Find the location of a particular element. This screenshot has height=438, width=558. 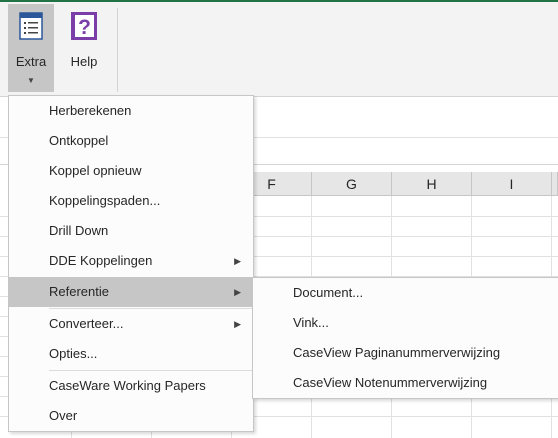

submenu-item-notenummerverwijzing: CaseView Notenummerverwijzing is located at coordinates (405, 383).